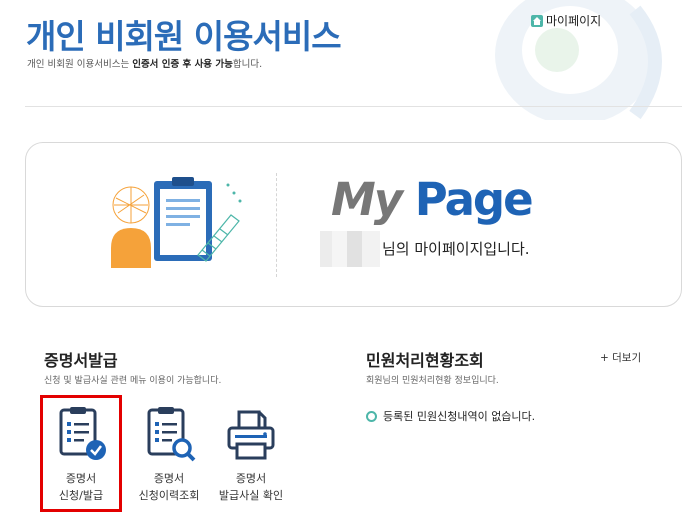 This screenshot has height=525, width=688. I want to click on empty-notice-text: 등록된 민원신청내역이 없습니다., so click(459, 416).